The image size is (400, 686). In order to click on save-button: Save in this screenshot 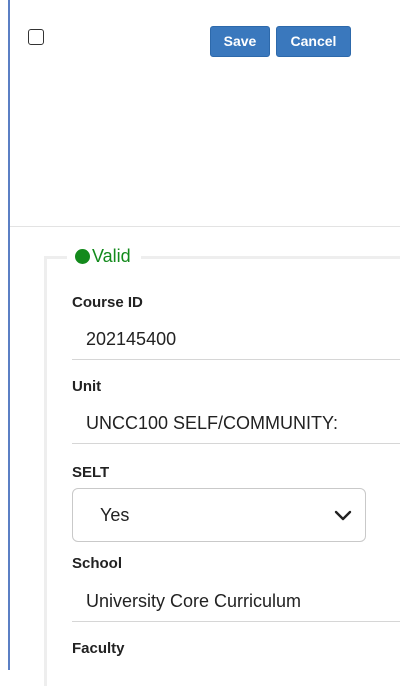, I will do `click(240, 41)`.